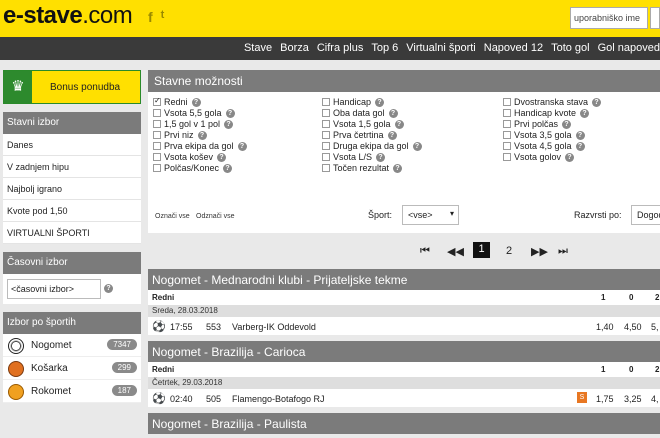 Image resolution: width=660 pixels, height=438 pixels. Describe the element at coordinates (362, 168) in the screenshot. I see `option-tocen-rezultat: Točen rezultat?` at that location.